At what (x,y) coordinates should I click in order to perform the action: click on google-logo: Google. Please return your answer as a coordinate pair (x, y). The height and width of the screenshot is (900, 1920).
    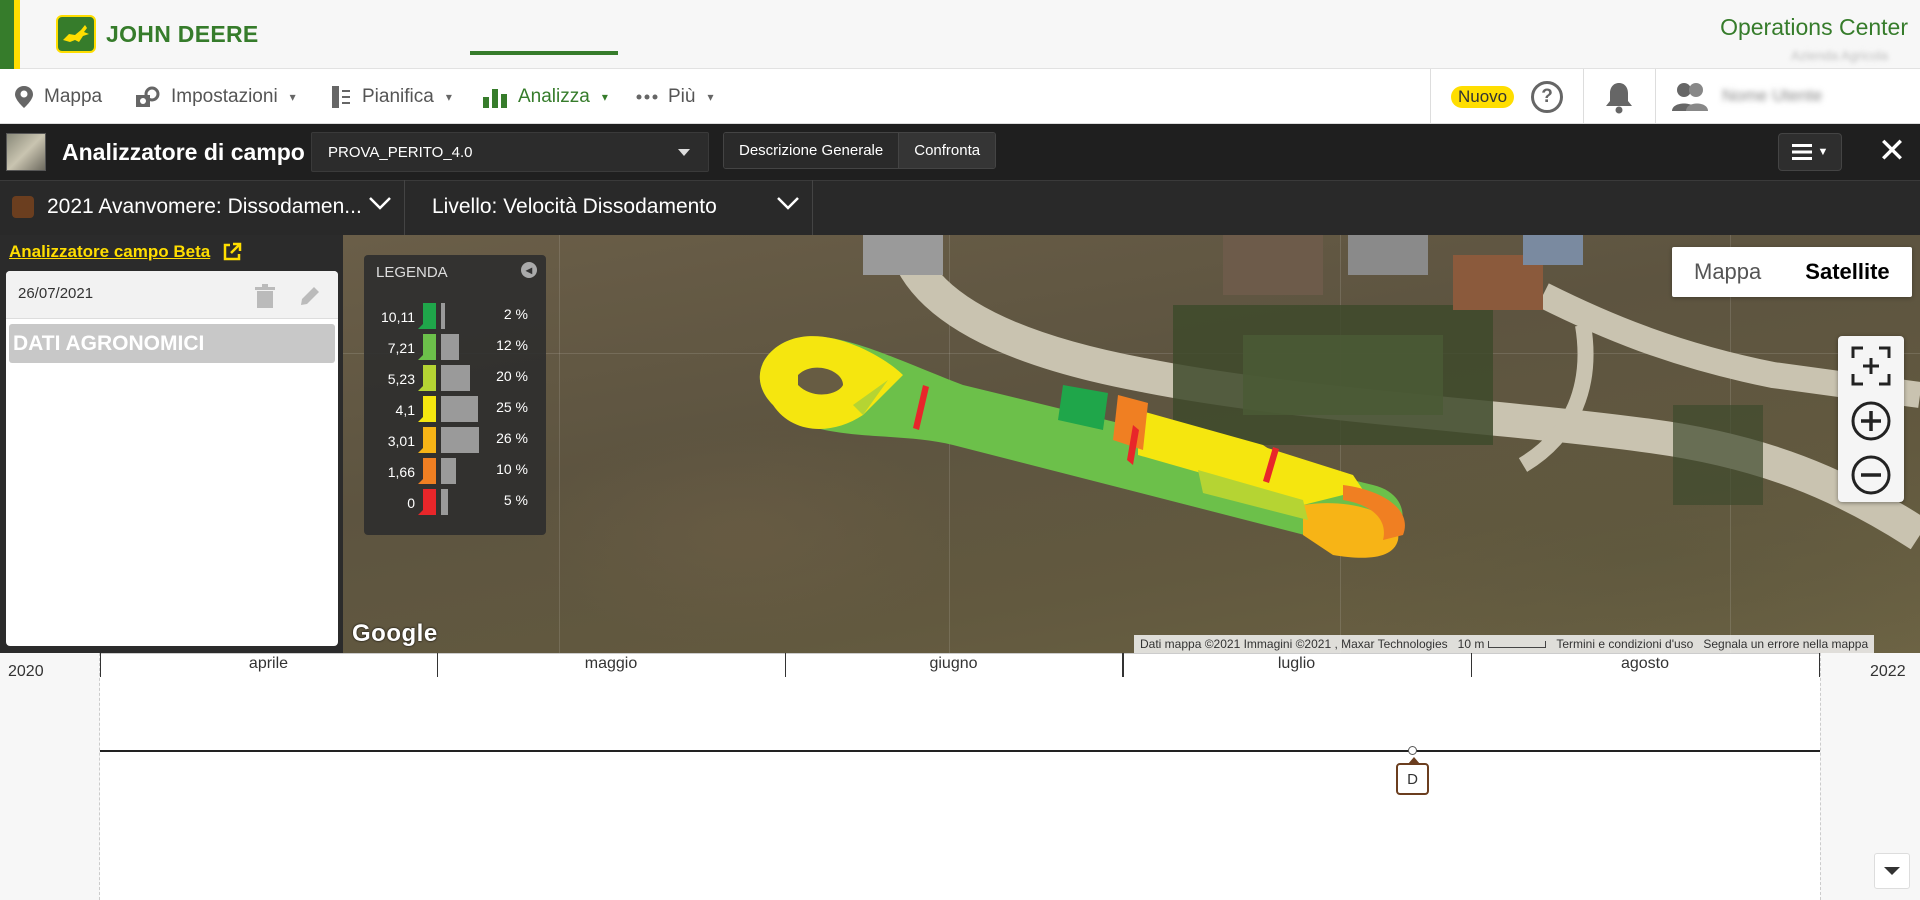
    Looking at the image, I should click on (395, 633).